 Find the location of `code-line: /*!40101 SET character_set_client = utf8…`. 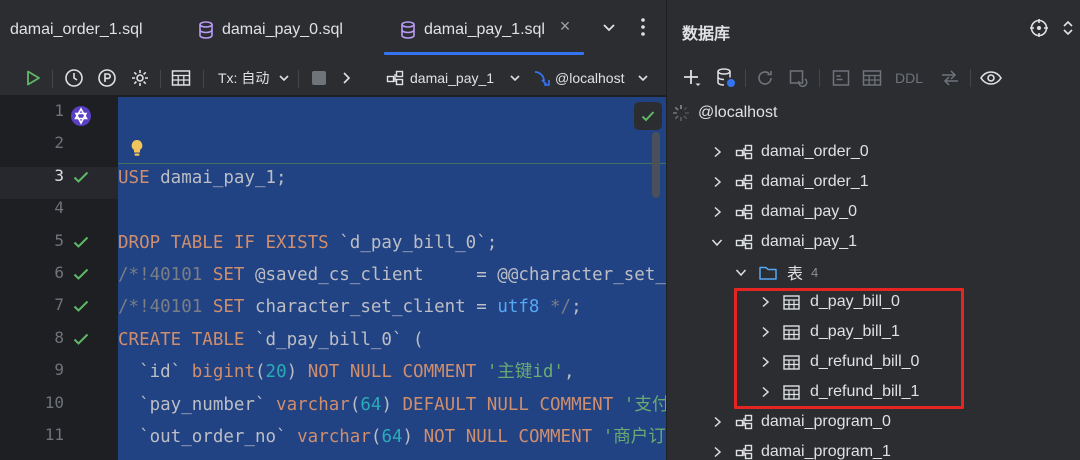

code-line: /*!40101 SET character_set_client = utf8… is located at coordinates (350, 307).